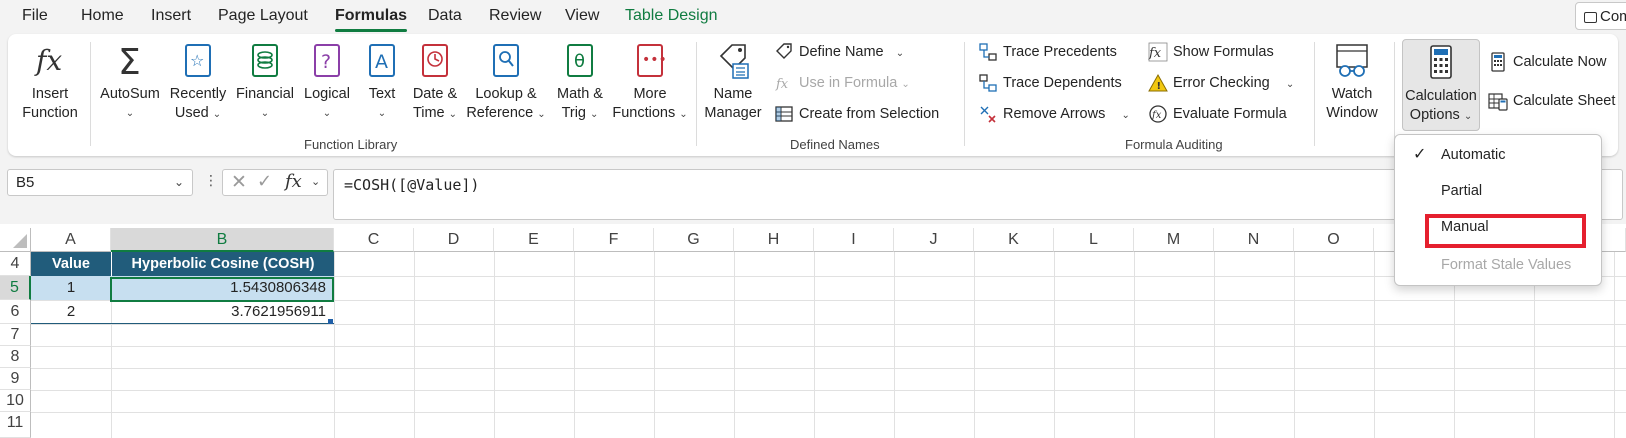 Image resolution: width=1626 pixels, height=438 pixels. Describe the element at coordinates (1050, 83) in the screenshot. I see `trace-dependents-button: Trace Dependents` at that location.